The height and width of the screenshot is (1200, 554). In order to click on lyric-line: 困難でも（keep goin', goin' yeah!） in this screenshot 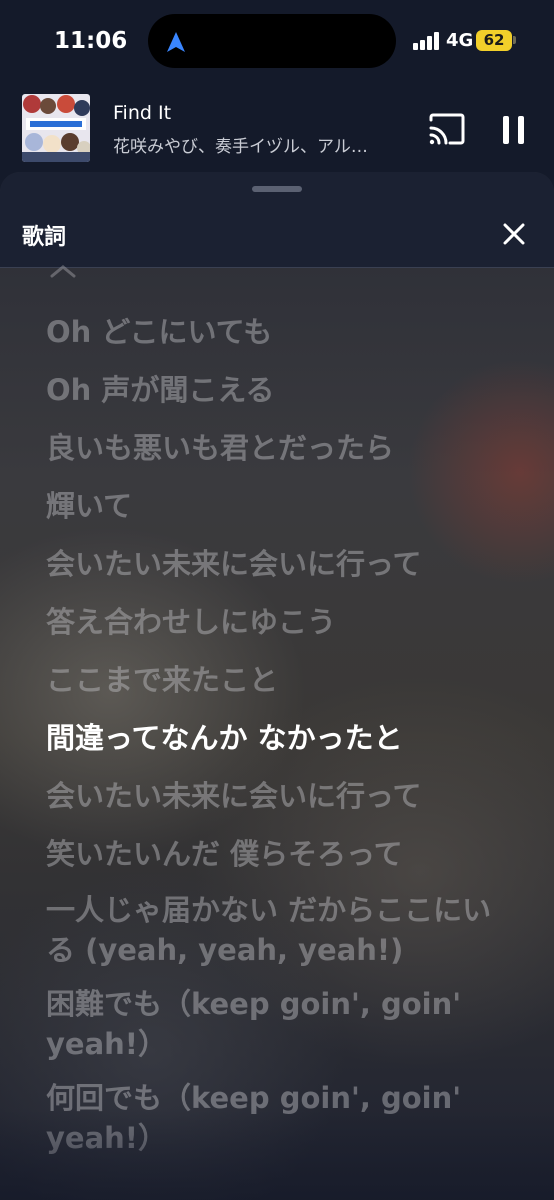, I will do `click(281, 1024)`.